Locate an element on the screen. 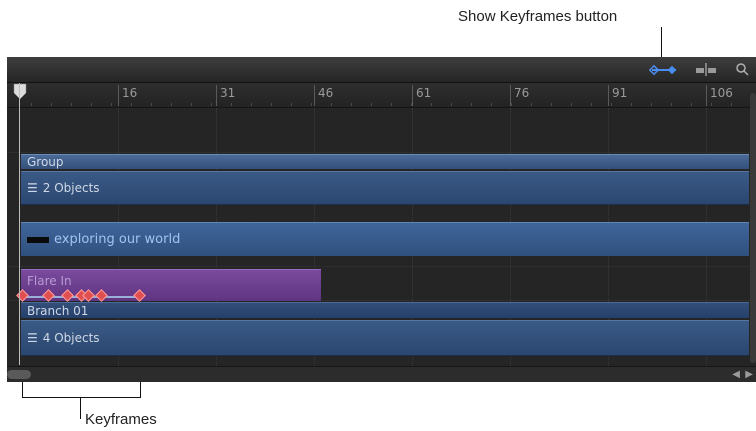 The height and width of the screenshot is (431, 756). text-layer-label: exploring our world is located at coordinates (117, 239).